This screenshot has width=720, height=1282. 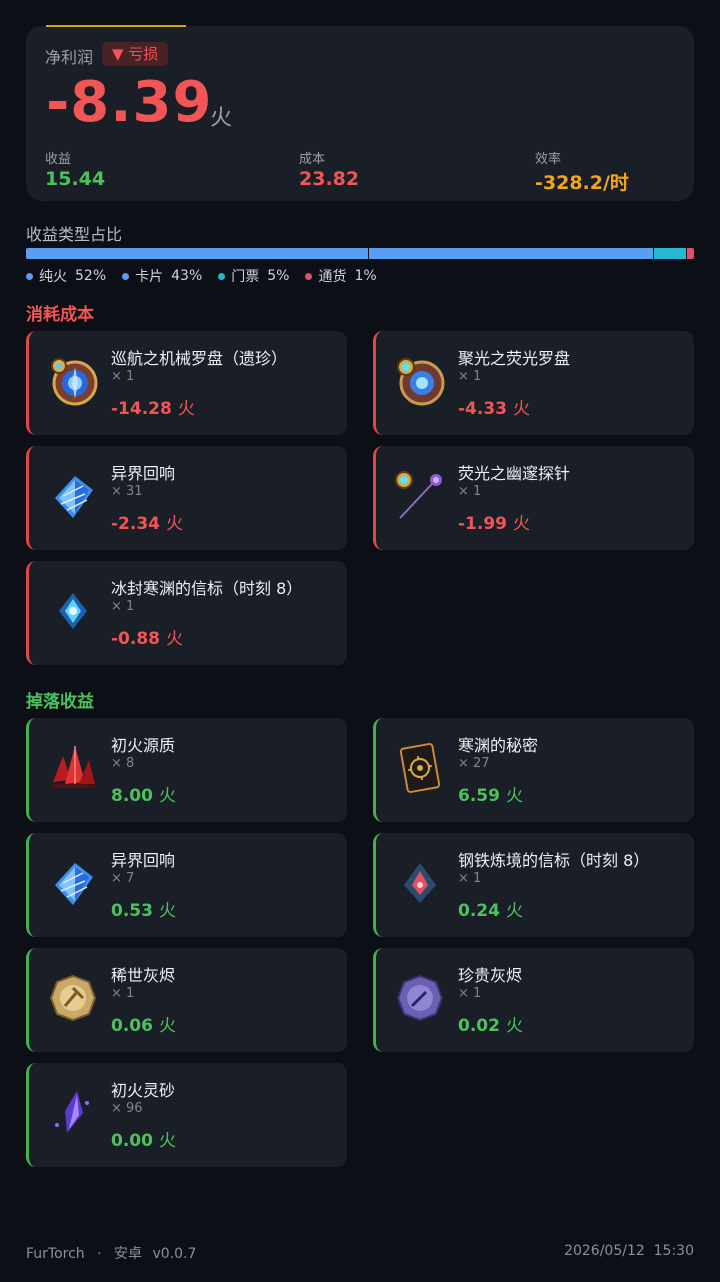 What do you see at coordinates (420, 768) in the screenshot?
I see `secret-card-icon` at bounding box center [420, 768].